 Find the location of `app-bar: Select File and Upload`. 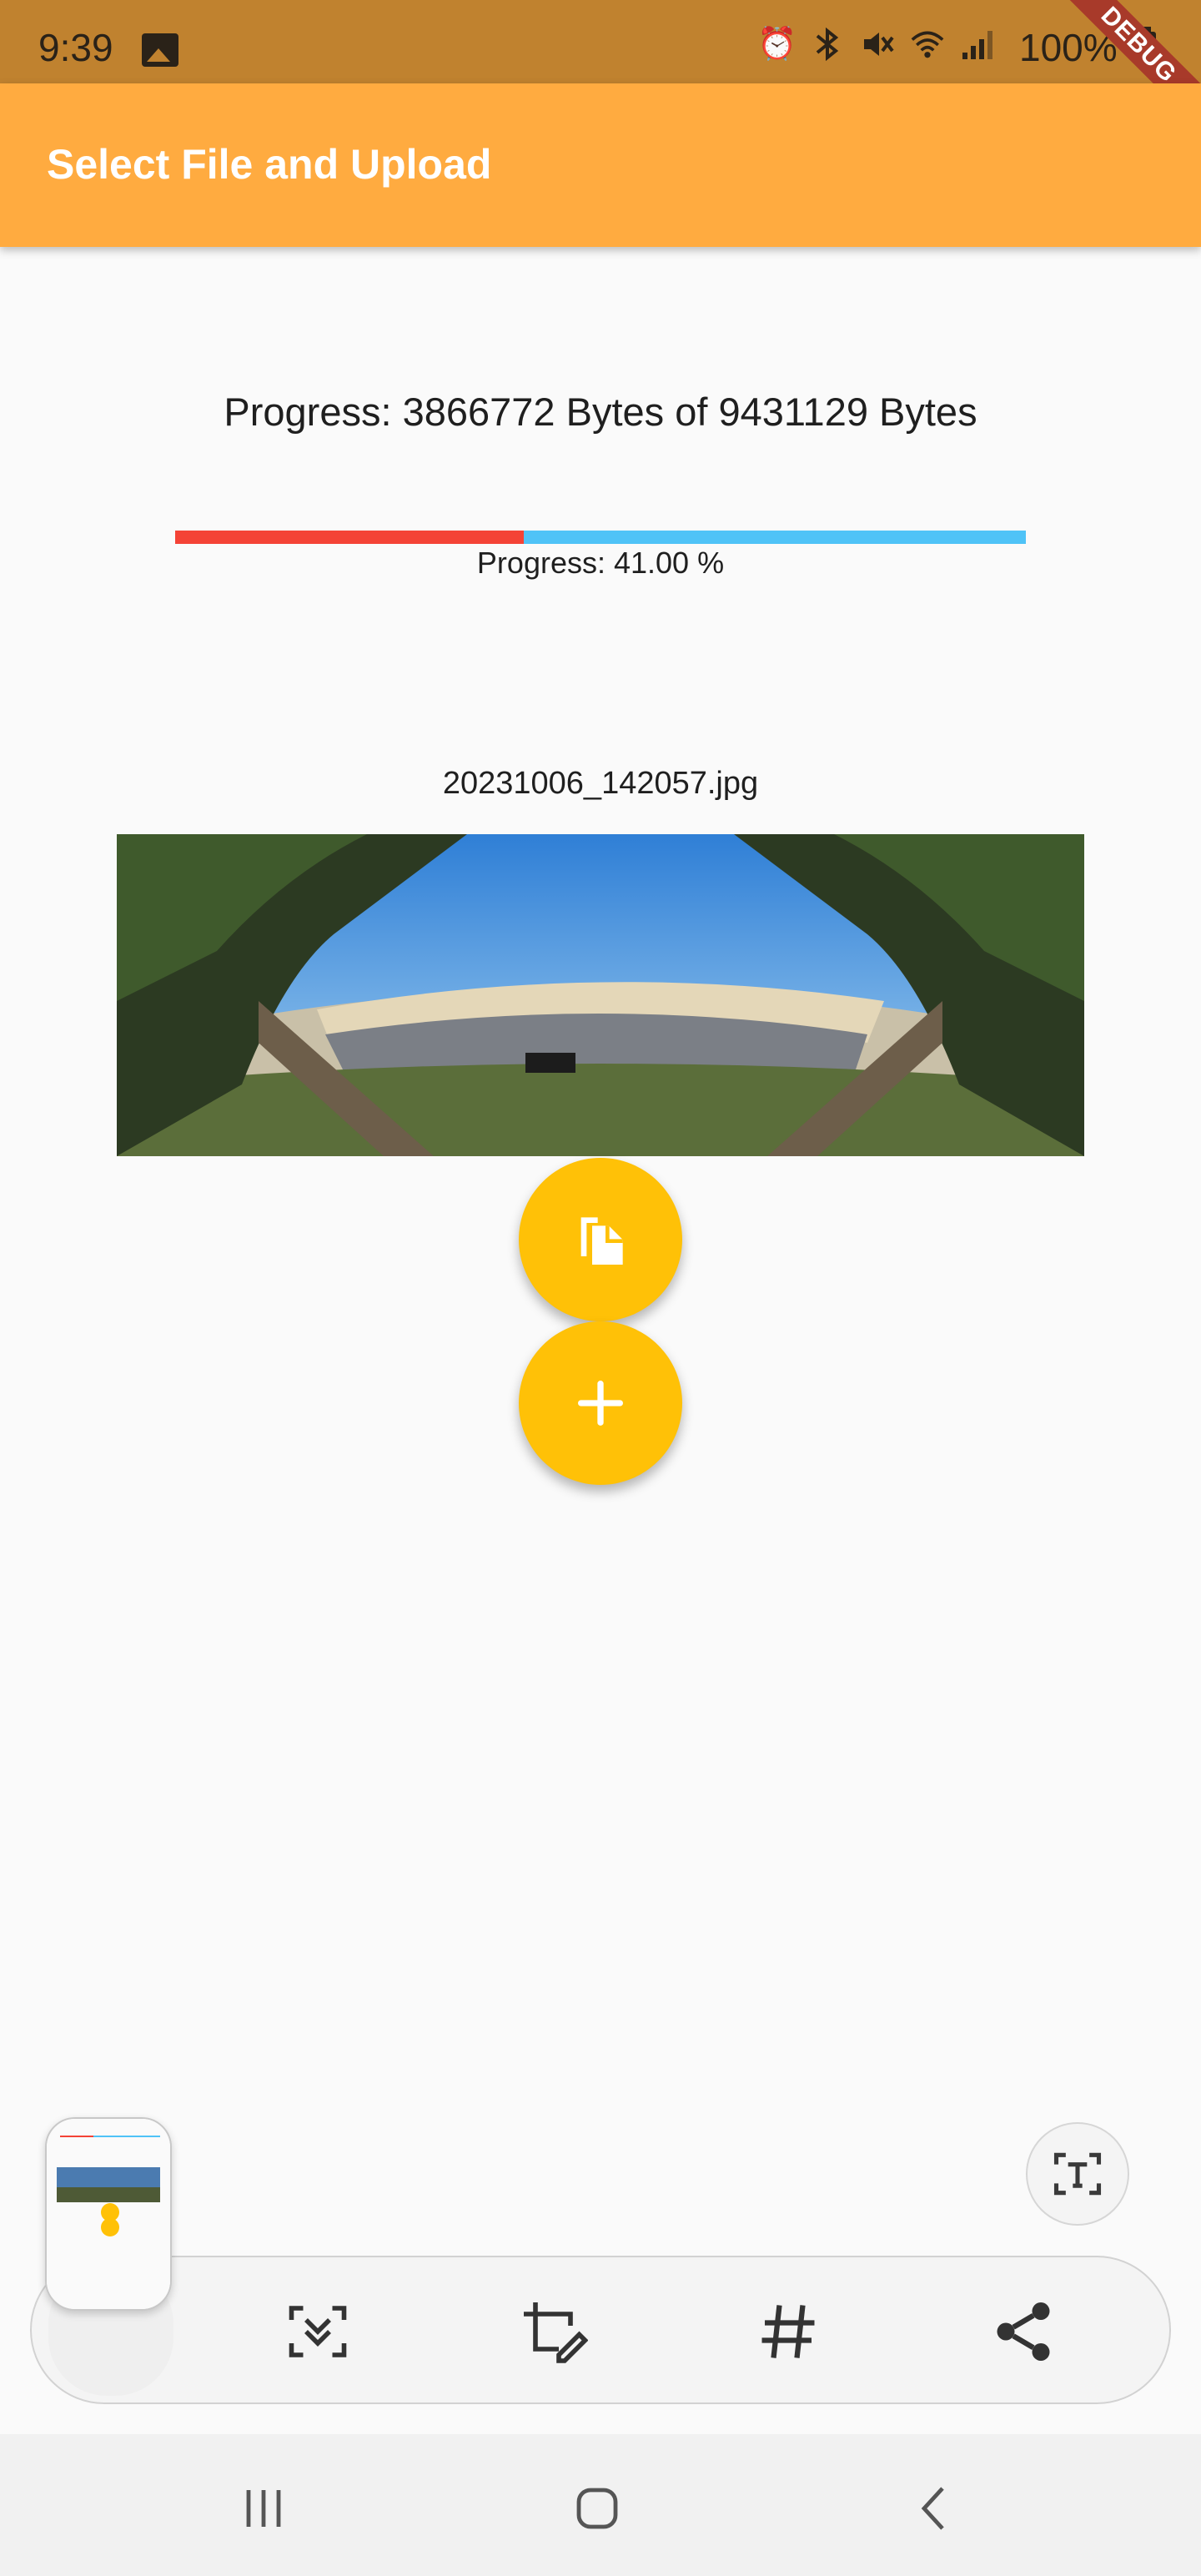

app-bar: Select File and Upload is located at coordinates (601, 165).